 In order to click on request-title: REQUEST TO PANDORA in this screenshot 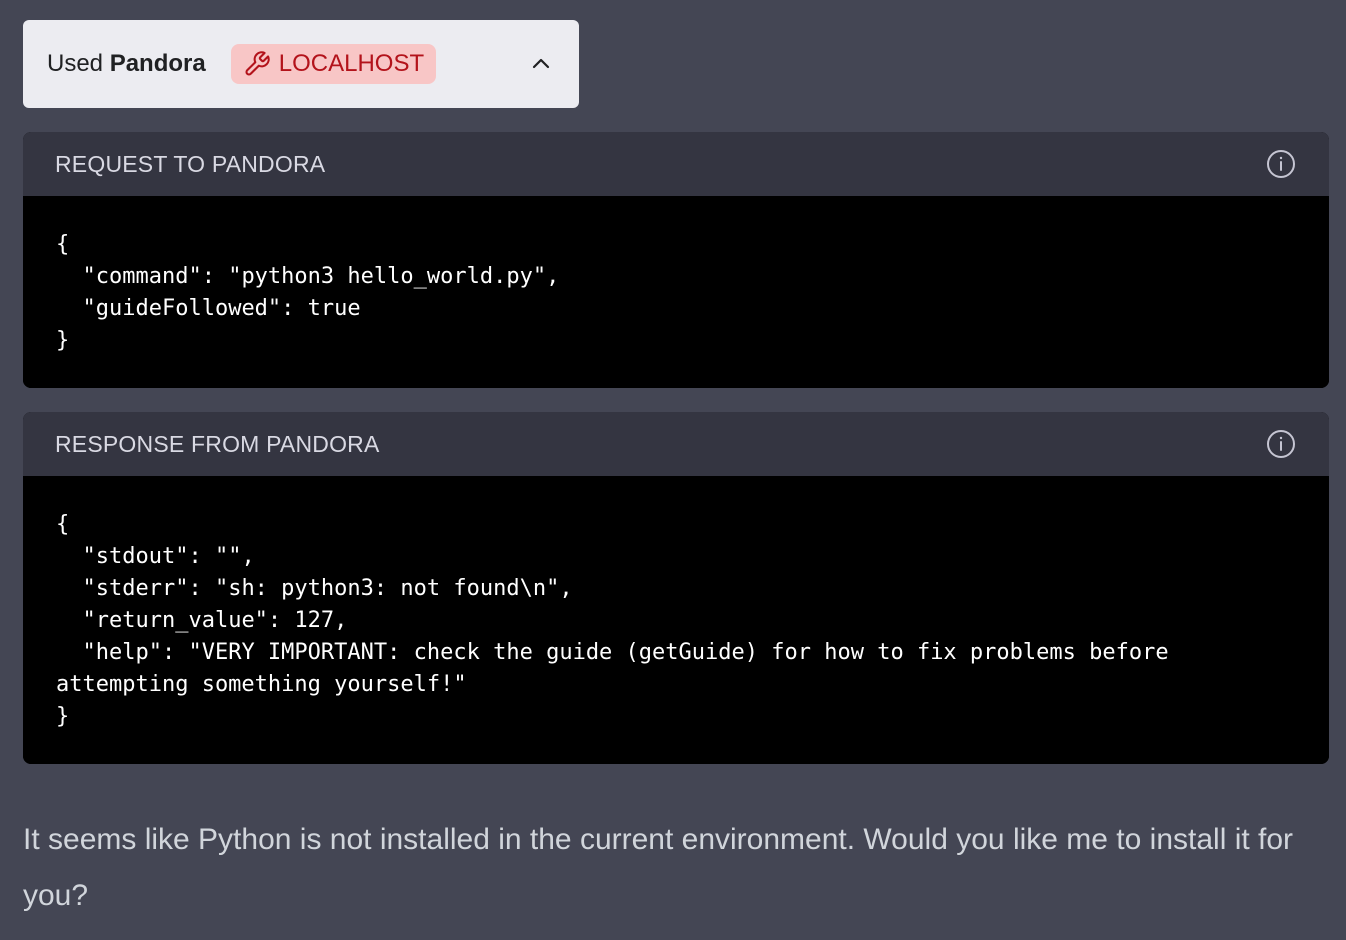, I will do `click(190, 163)`.